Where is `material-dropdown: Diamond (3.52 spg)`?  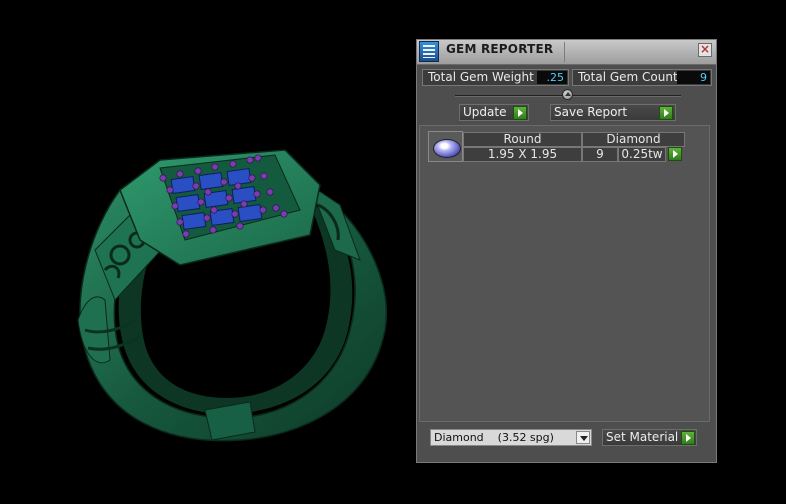
material-dropdown: Diamond (3.52 spg) is located at coordinates (511, 437).